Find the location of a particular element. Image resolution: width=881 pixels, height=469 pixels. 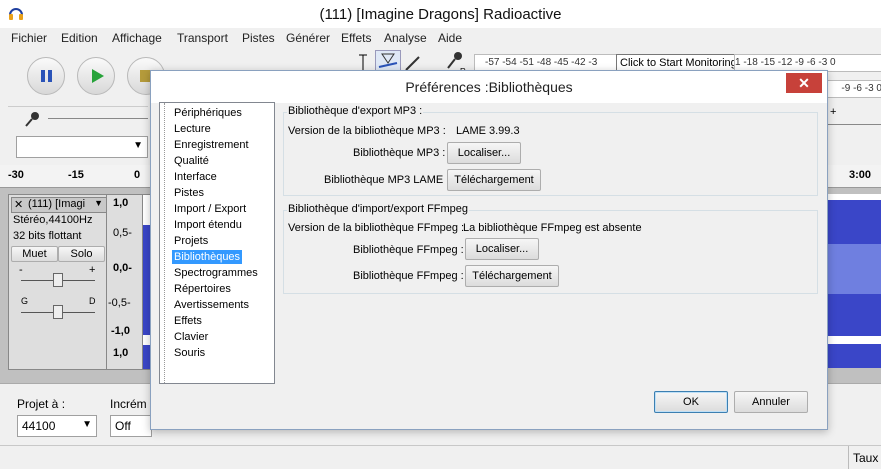

track-name-menu: ✕ (111) [Imagi ▼ is located at coordinates (59, 205).